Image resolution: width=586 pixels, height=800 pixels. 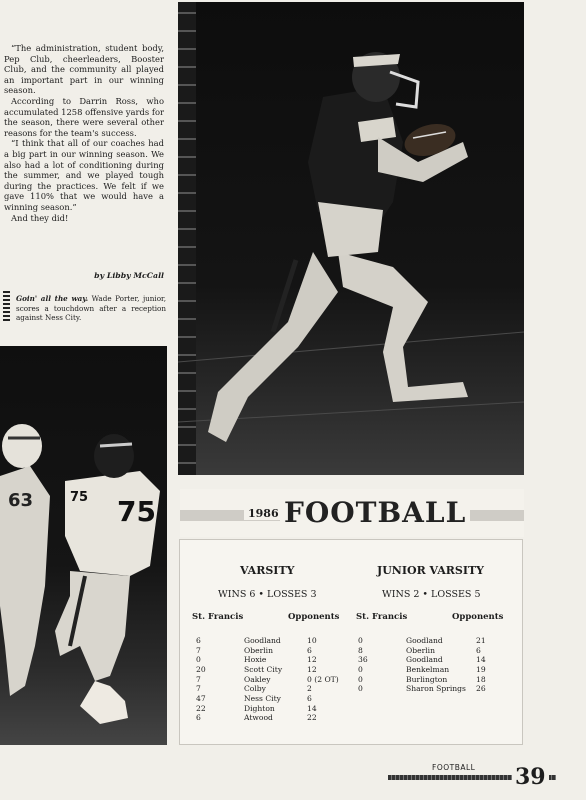 What do you see at coordinates (436, 689) in the screenshot?
I see `opponent-name: Sharon Springs` at bounding box center [436, 689].